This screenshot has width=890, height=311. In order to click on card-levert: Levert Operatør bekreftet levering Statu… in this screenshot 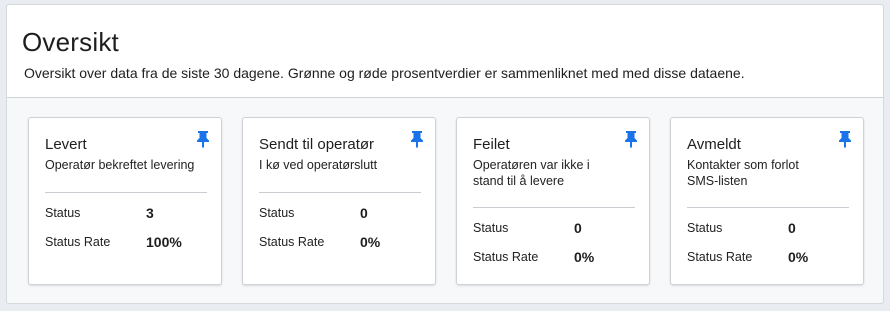, I will do `click(125, 201)`.